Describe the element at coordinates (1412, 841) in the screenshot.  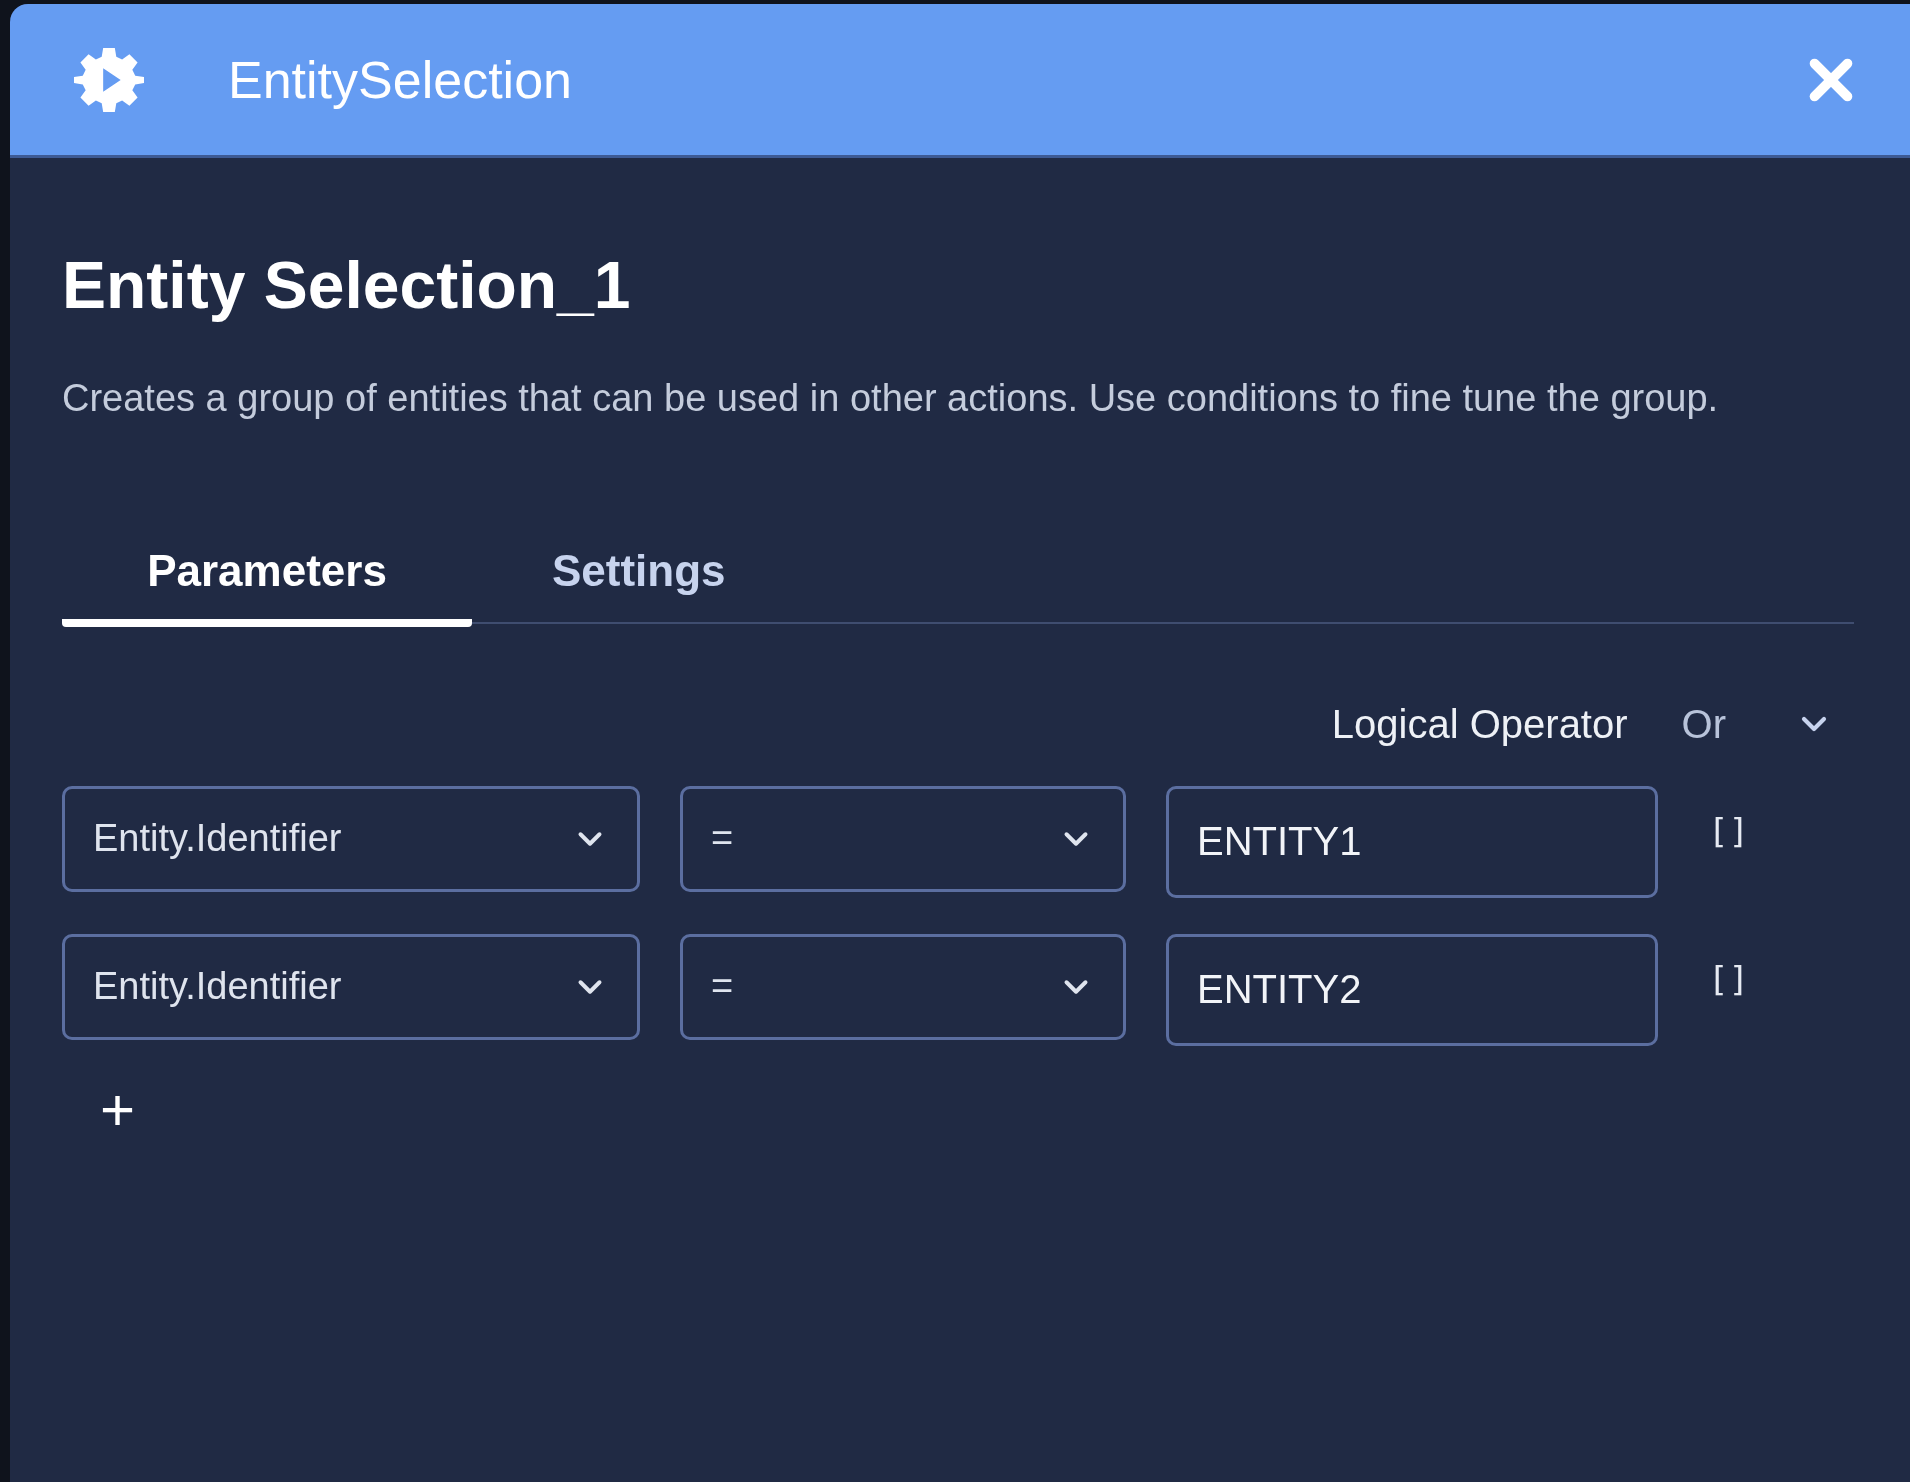
I see `value-input: ENTITY1` at that location.